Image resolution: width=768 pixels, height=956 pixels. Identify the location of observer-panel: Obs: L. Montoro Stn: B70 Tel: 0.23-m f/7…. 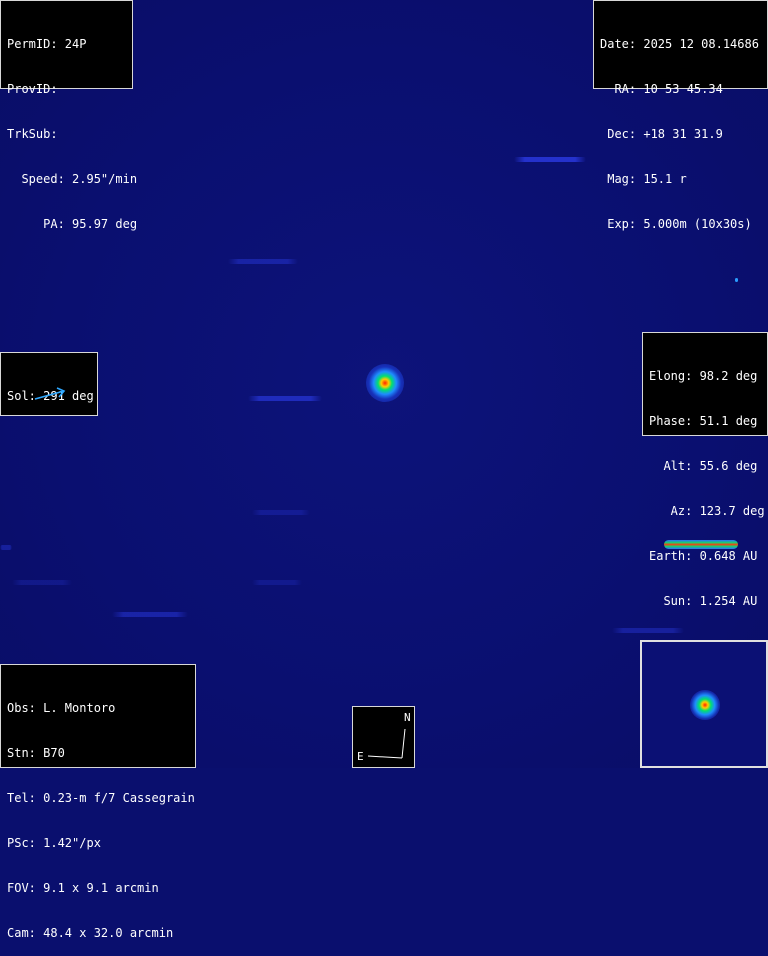
(98, 802).